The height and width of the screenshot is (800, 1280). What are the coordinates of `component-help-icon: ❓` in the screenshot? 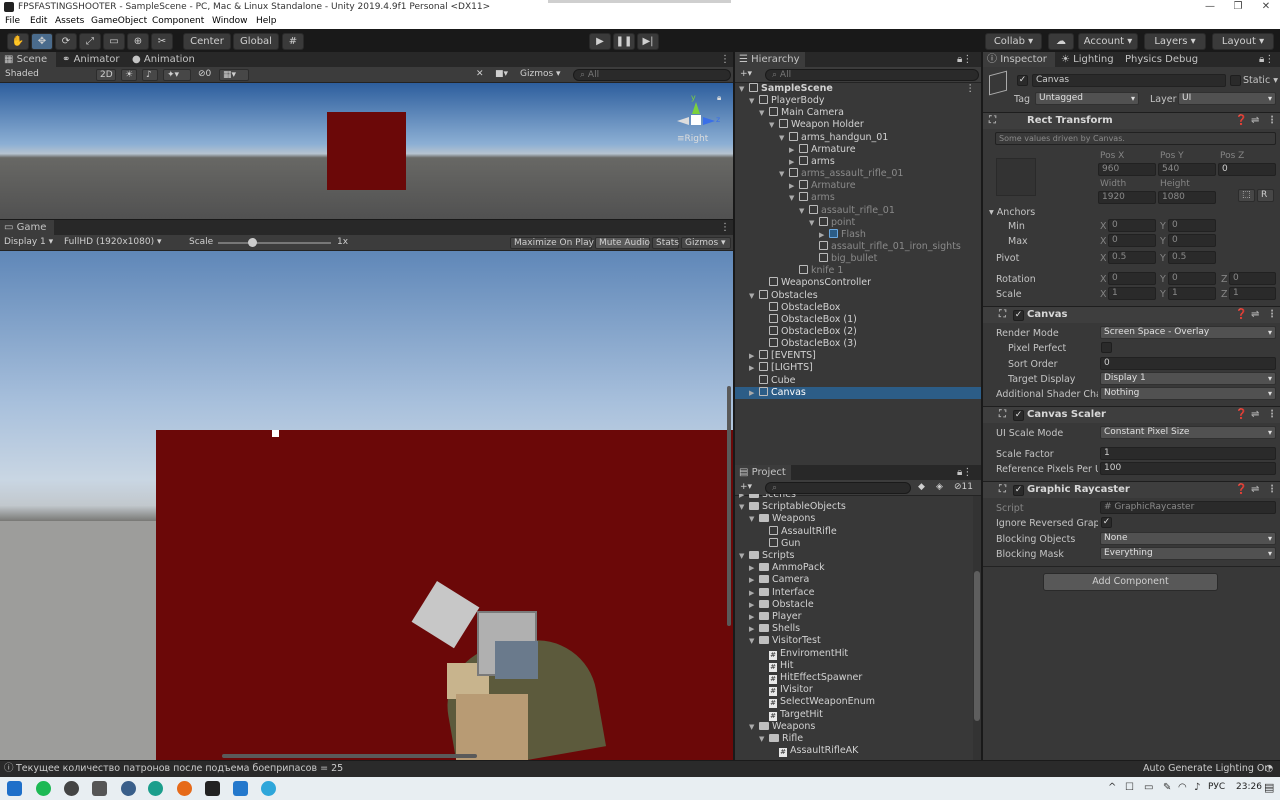 It's located at (1241, 121).